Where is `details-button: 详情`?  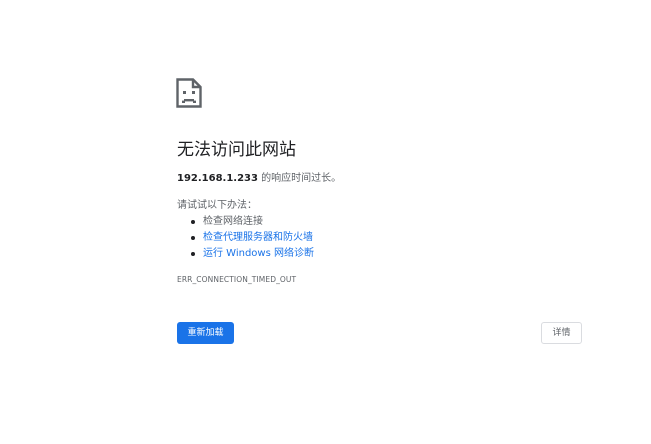 details-button: 详情 is located at coordinates (561, 333).